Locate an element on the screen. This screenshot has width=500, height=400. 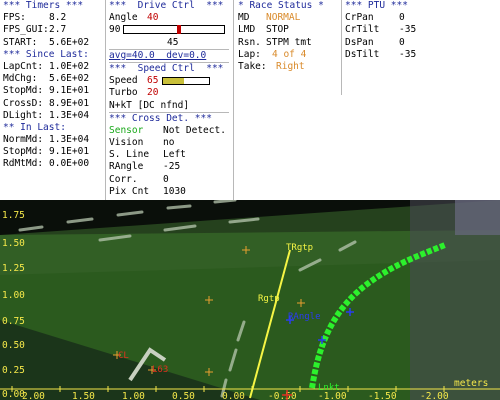
since-label: CrossD: is located at coordinates (23, 103).